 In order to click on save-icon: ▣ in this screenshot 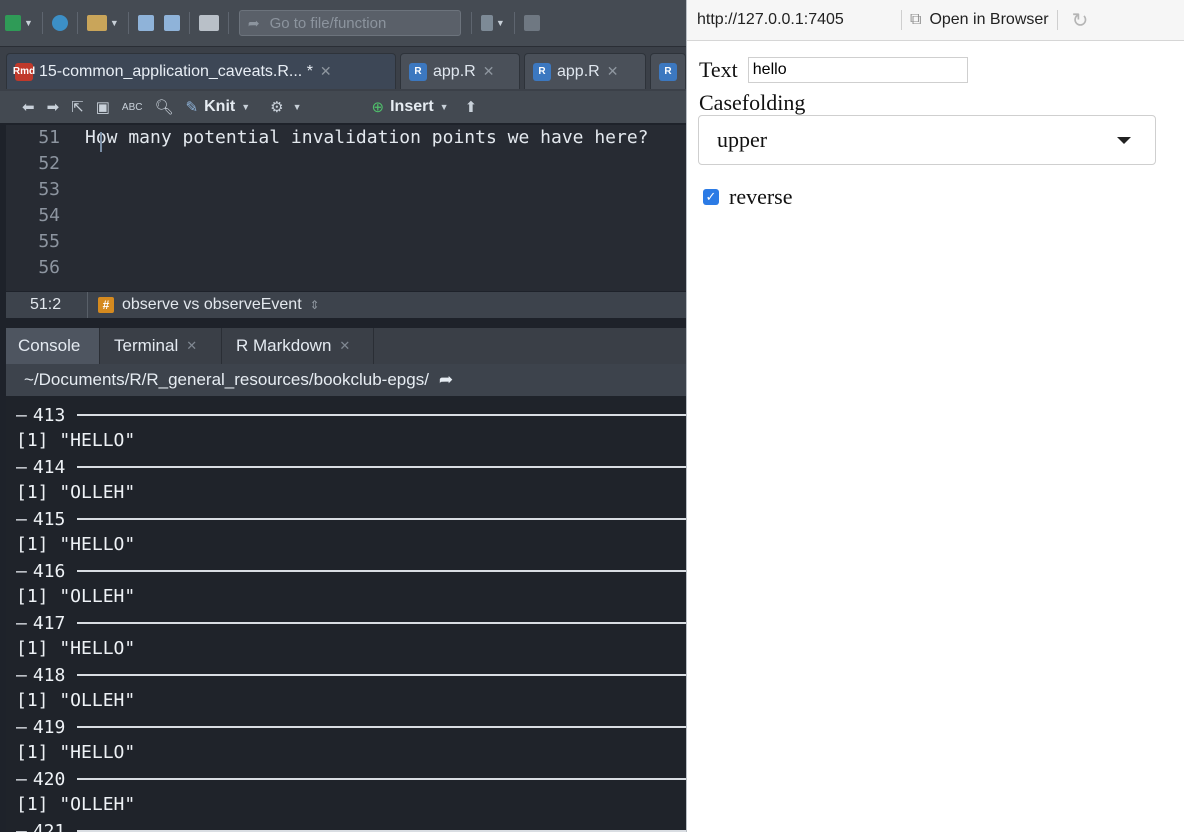, I will do `click(103, 107)`.